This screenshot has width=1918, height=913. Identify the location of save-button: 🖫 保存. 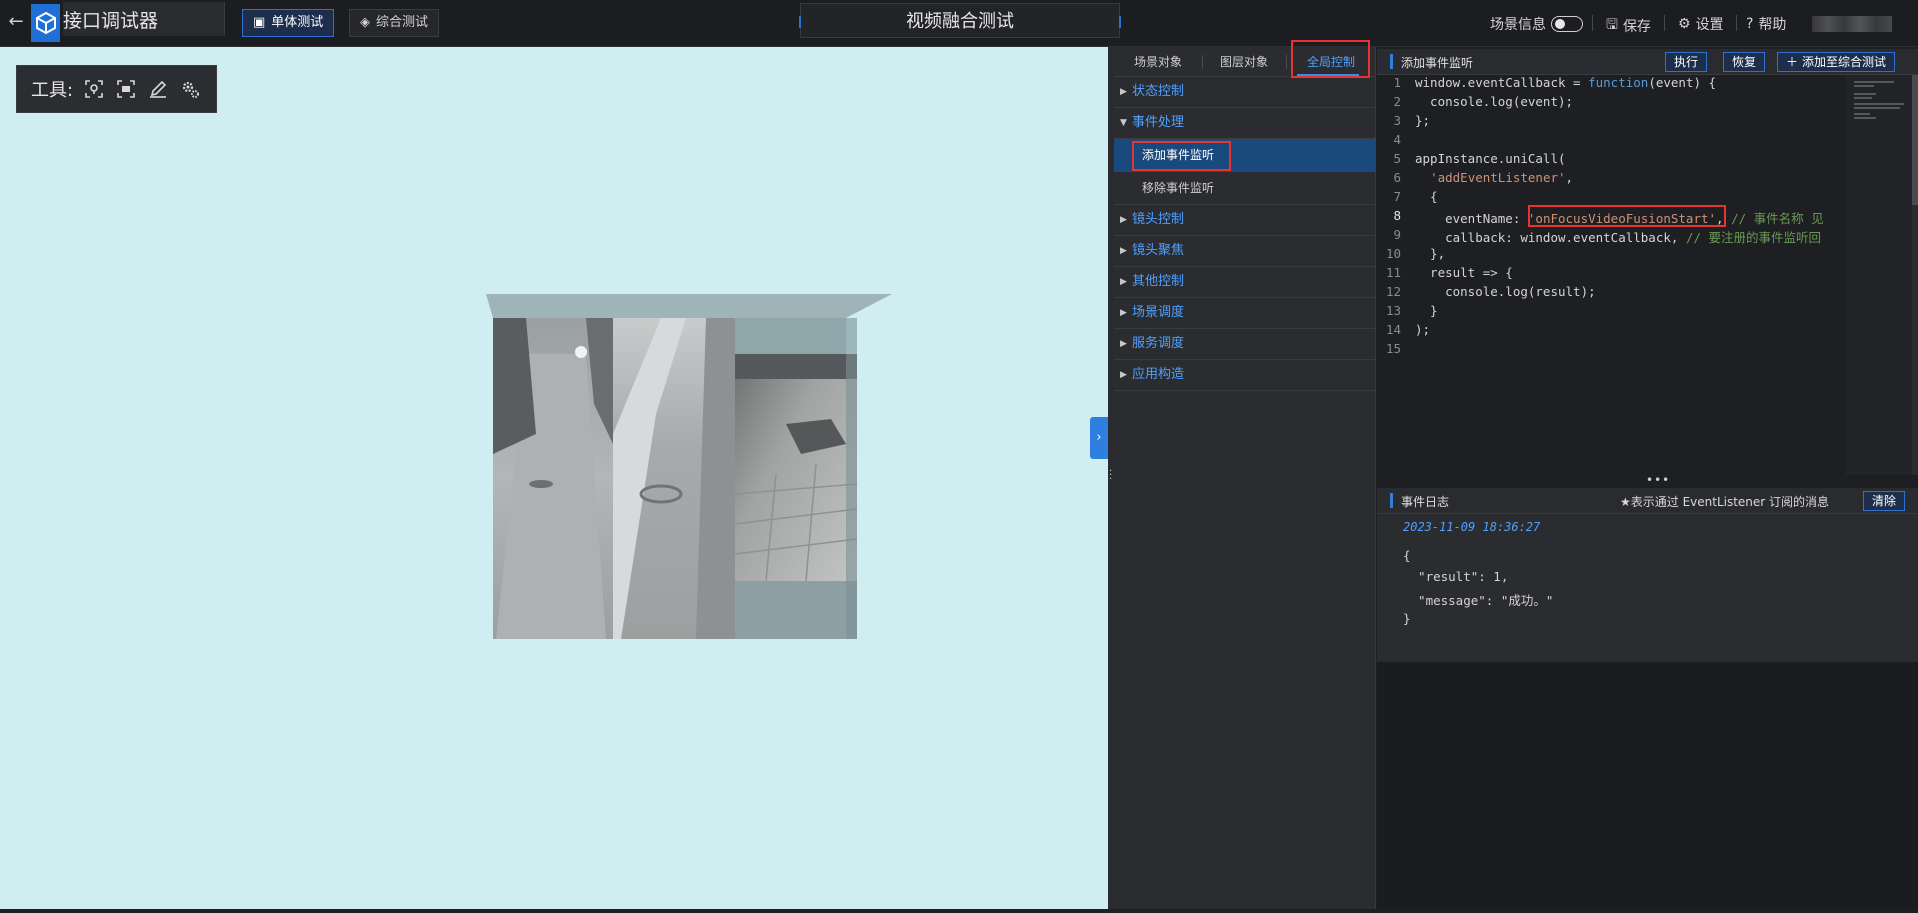
(1628, 26).